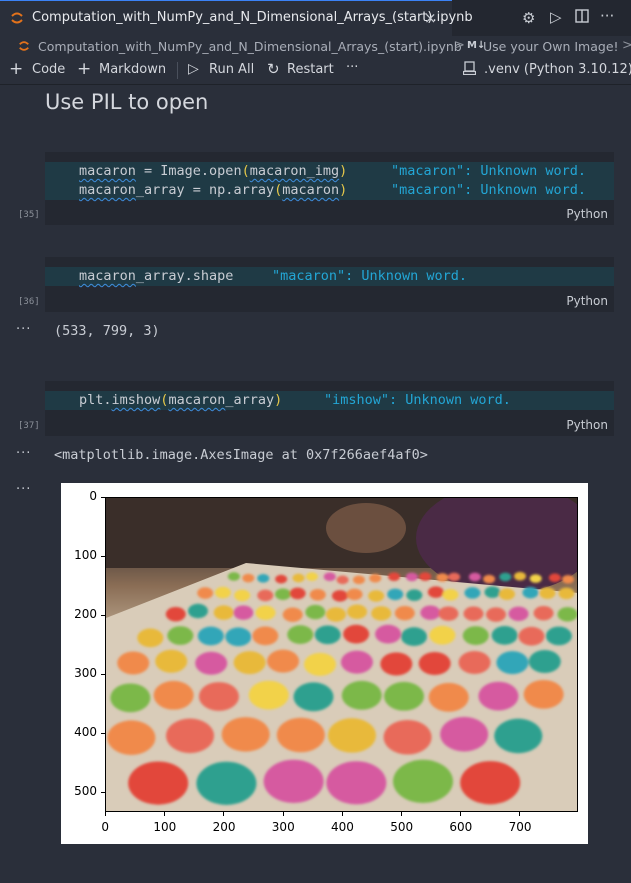 This screenshot has width=631, height=883. What do you see at coordinates (127, 102) in the screenshot?
I see `markdown-heading: Use PIL to open` at bounding box center [127, 102].